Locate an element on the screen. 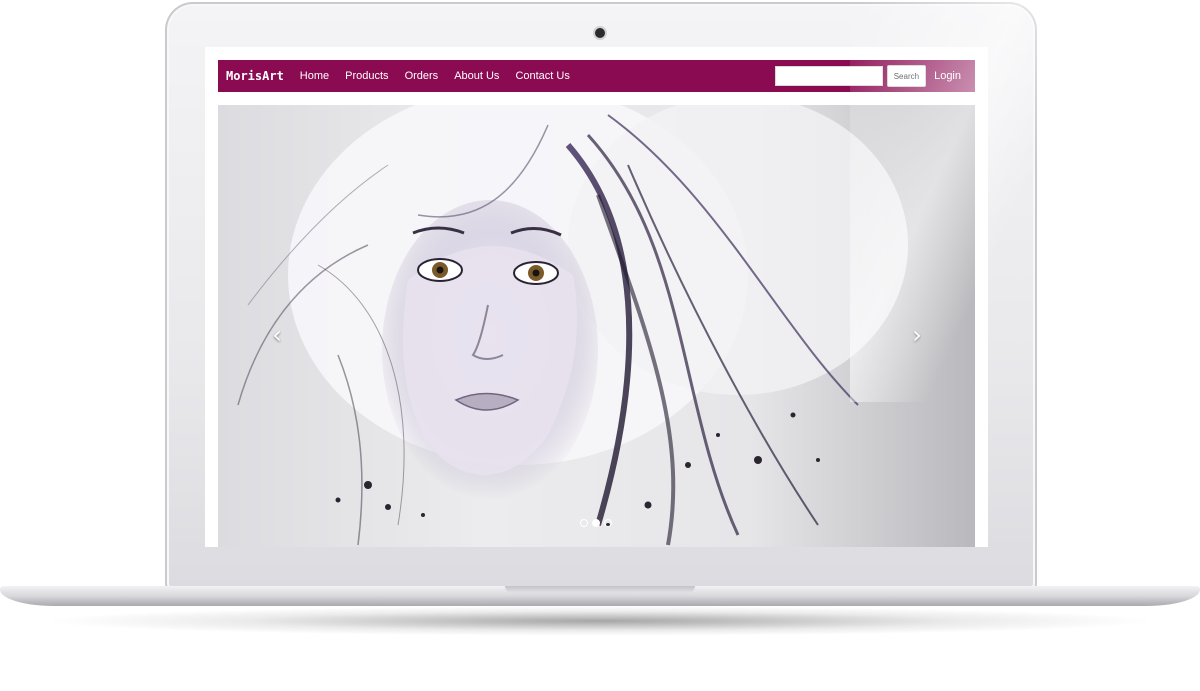 The width and height of the screenshot is (1200, 691). nav-right: Search Login is located at coordinates (867, 76).